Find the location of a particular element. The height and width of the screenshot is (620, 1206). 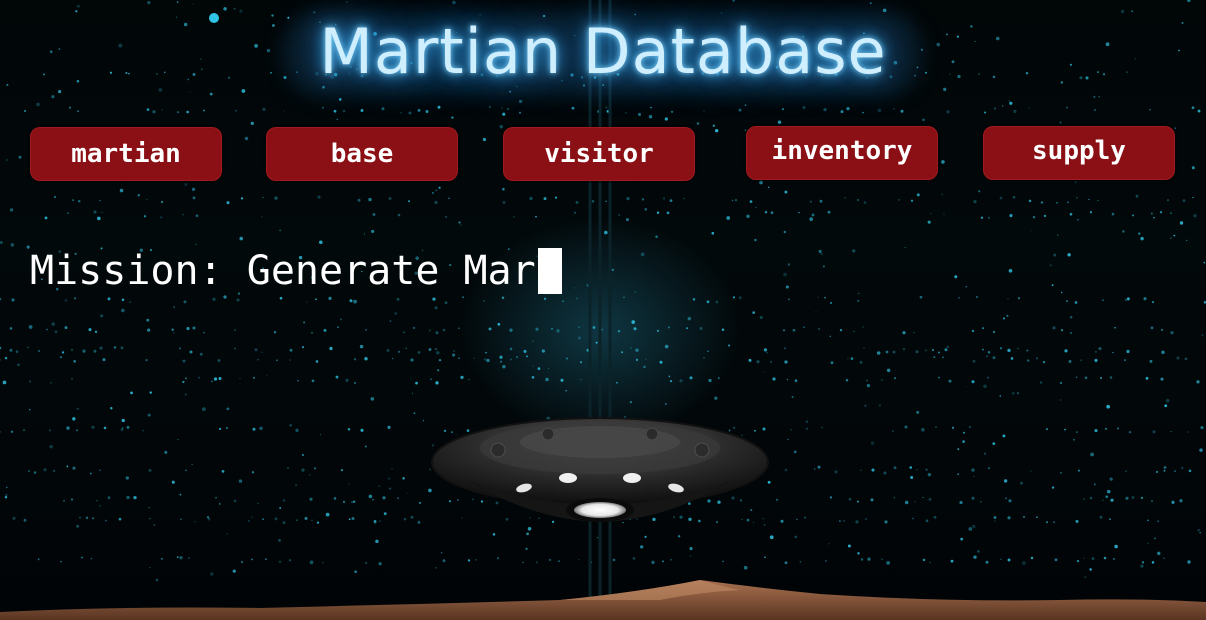

nav-button-label: visitor is located at coordinates (599, 154).